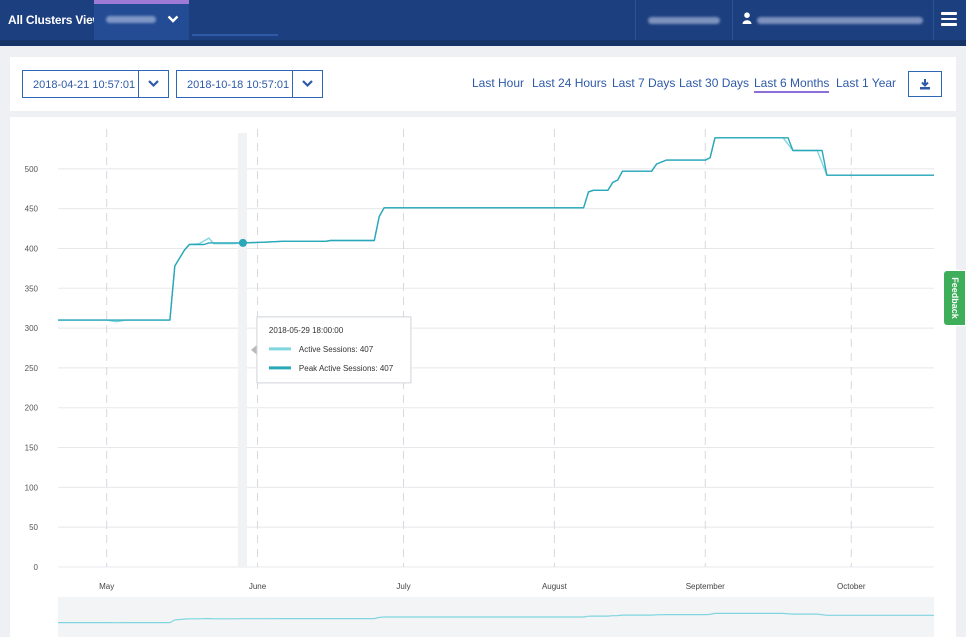 The width and height of the screenshot is (966, 637). I want to click on range-last-7-days: Last 7 Days, so click(643, 83).